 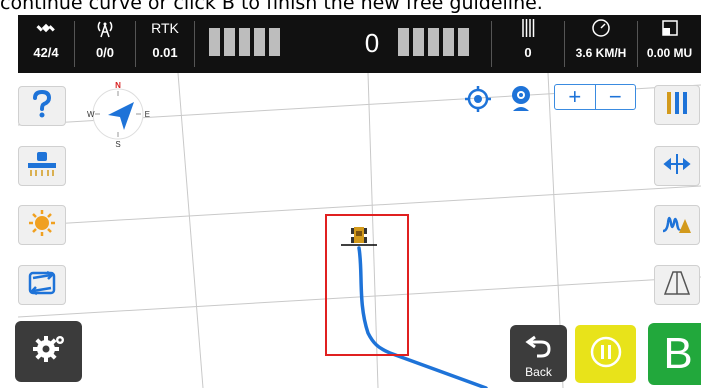 I want to click on perspective-button, so click(x=677, y=285).